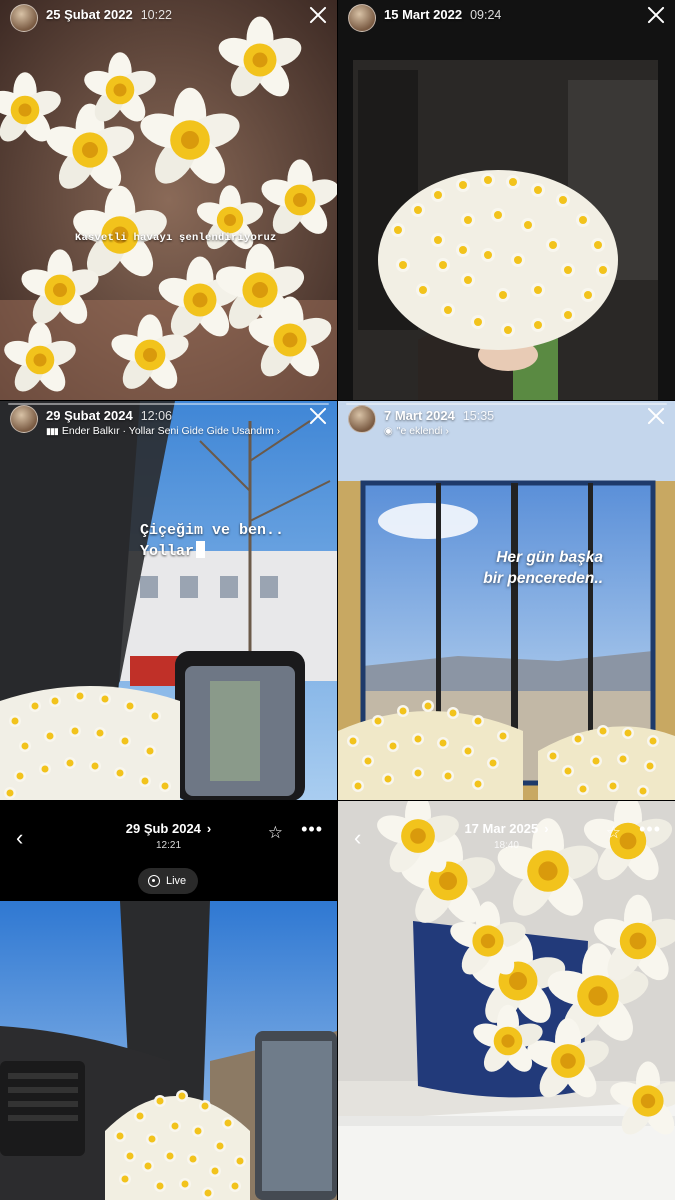 This screenshot has height=1200, width=675. What do you see at coordinates (201, 549) in the screenshot?
I see `text-cursor` at bounding box center [201, 549].